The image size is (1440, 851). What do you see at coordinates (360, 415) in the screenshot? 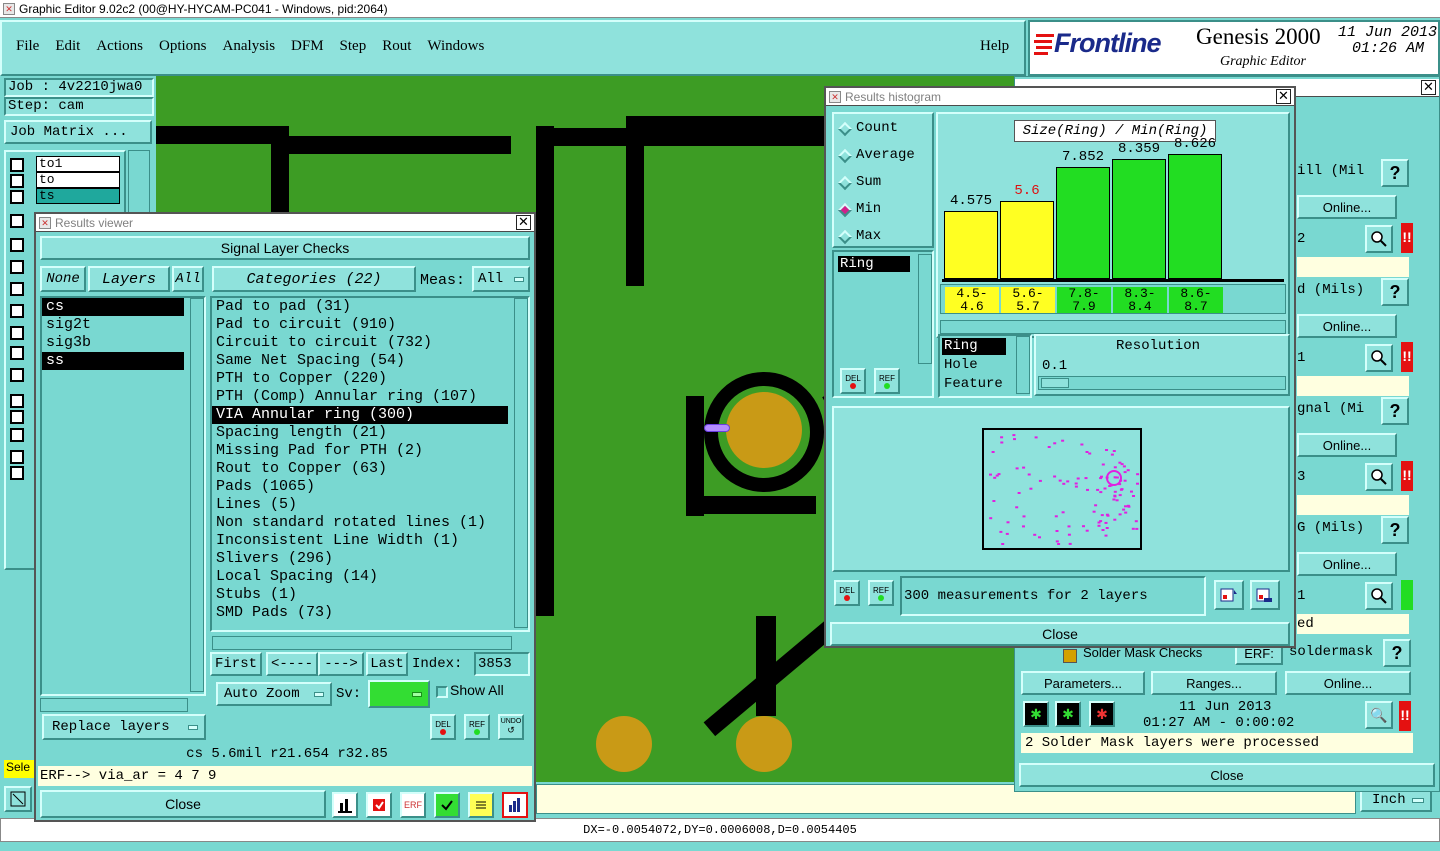
I see `category-item: VIA Annular ring (300)` at bounding box center [360, 415].